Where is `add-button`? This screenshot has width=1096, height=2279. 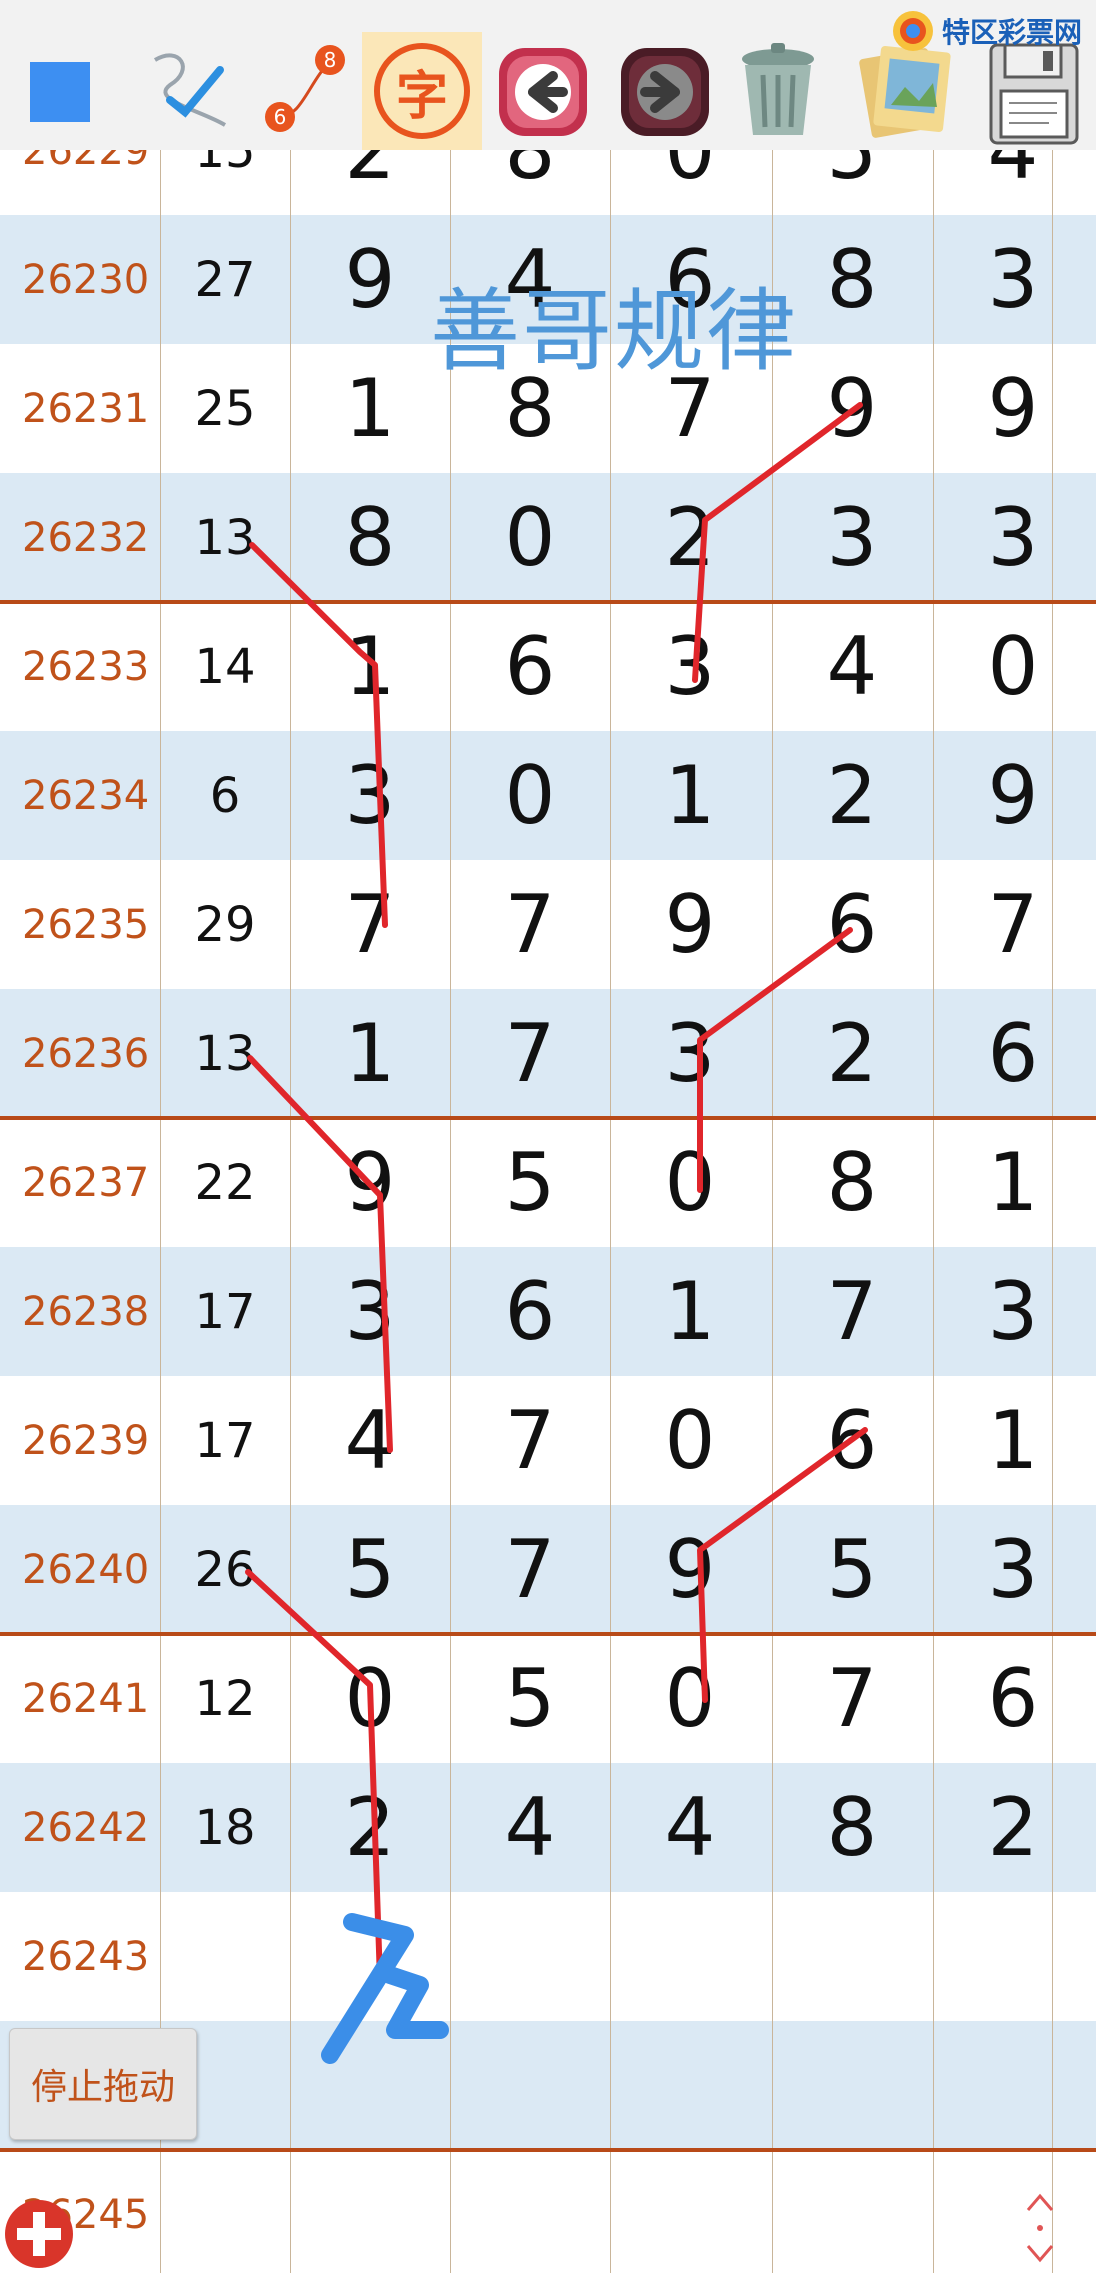 add-button is located at coordinates (39, 2234).